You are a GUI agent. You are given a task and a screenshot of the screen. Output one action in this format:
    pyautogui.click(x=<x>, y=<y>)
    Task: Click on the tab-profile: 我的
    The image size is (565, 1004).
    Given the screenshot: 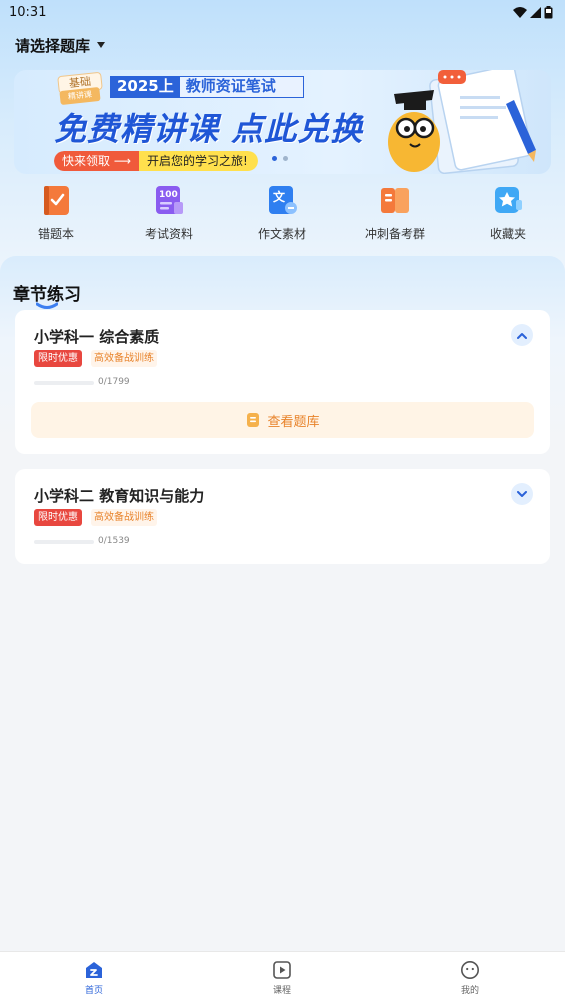 What is the action you would take?
    pyautogui.click(x=470, y=978)
    